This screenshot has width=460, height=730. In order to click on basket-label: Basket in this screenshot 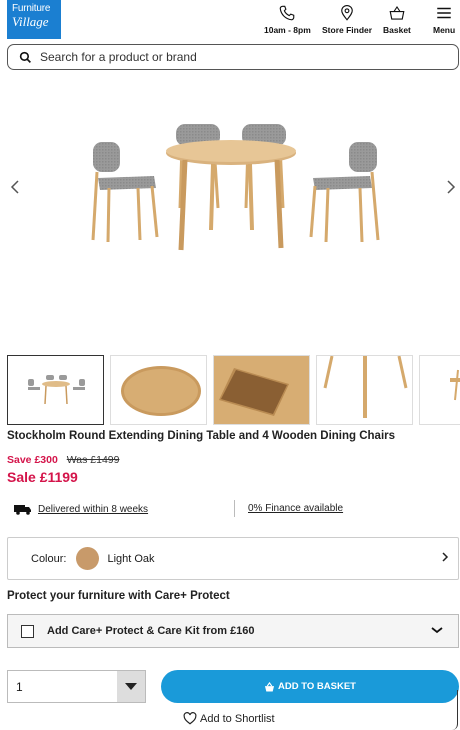, I will do `click(397, 30)`.